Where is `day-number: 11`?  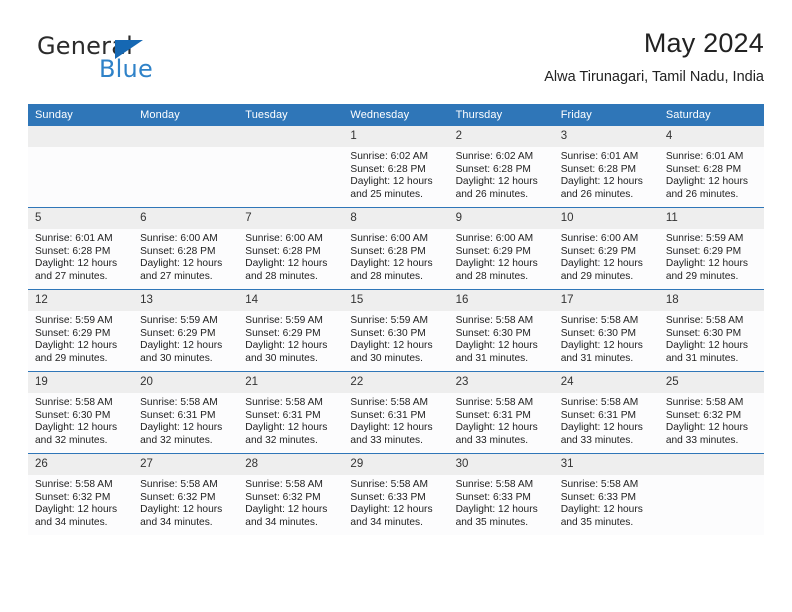
day-number: 11 is located at coordinates (711, 218).